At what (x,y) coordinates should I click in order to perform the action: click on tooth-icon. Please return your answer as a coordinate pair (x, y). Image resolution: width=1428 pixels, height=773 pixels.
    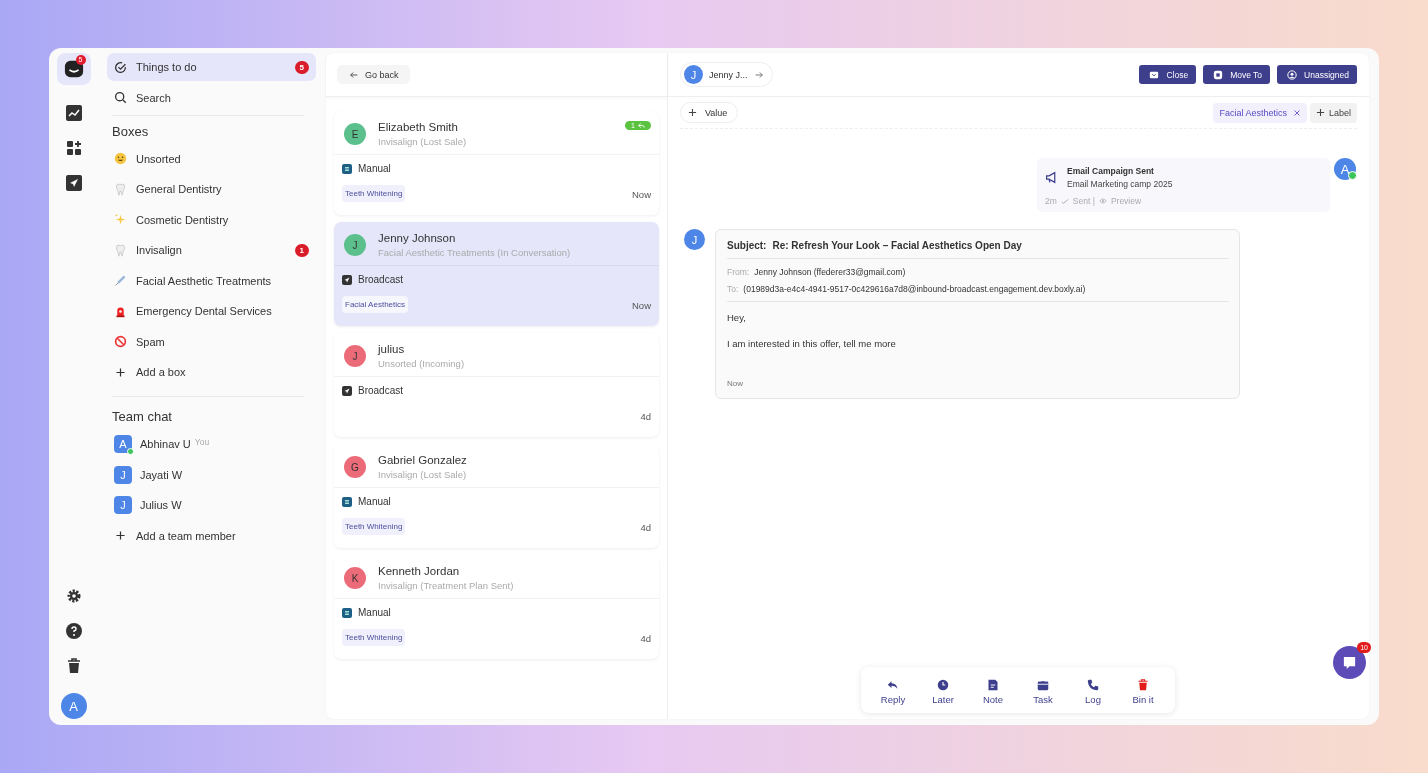
    Looking at the image, I should click on (120, 250).